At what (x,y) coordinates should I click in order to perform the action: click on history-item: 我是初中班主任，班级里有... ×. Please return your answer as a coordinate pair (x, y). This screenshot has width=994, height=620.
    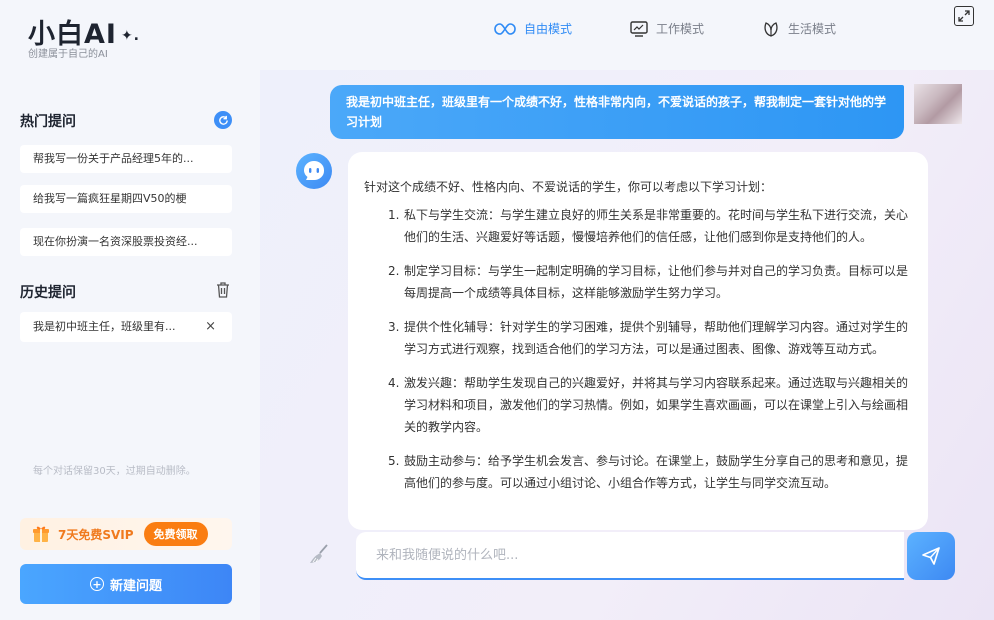
    Looking at the image, I should click on (126, 327).